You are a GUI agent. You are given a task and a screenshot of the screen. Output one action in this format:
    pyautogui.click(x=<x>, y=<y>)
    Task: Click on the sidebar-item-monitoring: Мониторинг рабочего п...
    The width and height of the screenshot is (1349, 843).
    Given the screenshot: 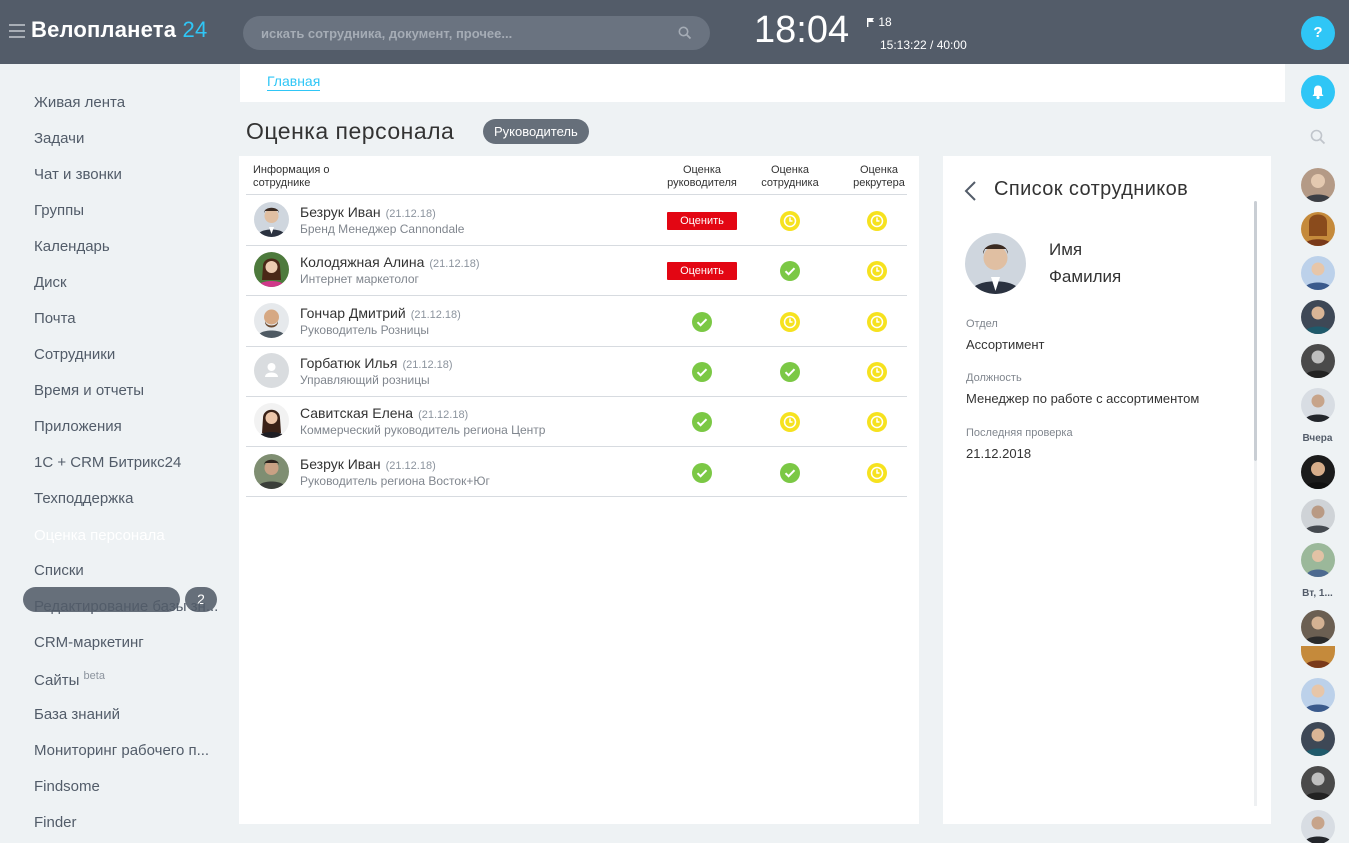 What is the action you would take?
    pyautogui.click(x=121, y=750)
    